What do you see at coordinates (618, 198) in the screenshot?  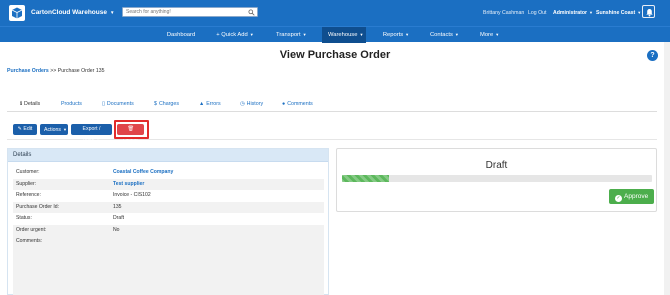 I see `check-circle-icon: ✓` at bounding box center [618, 198].